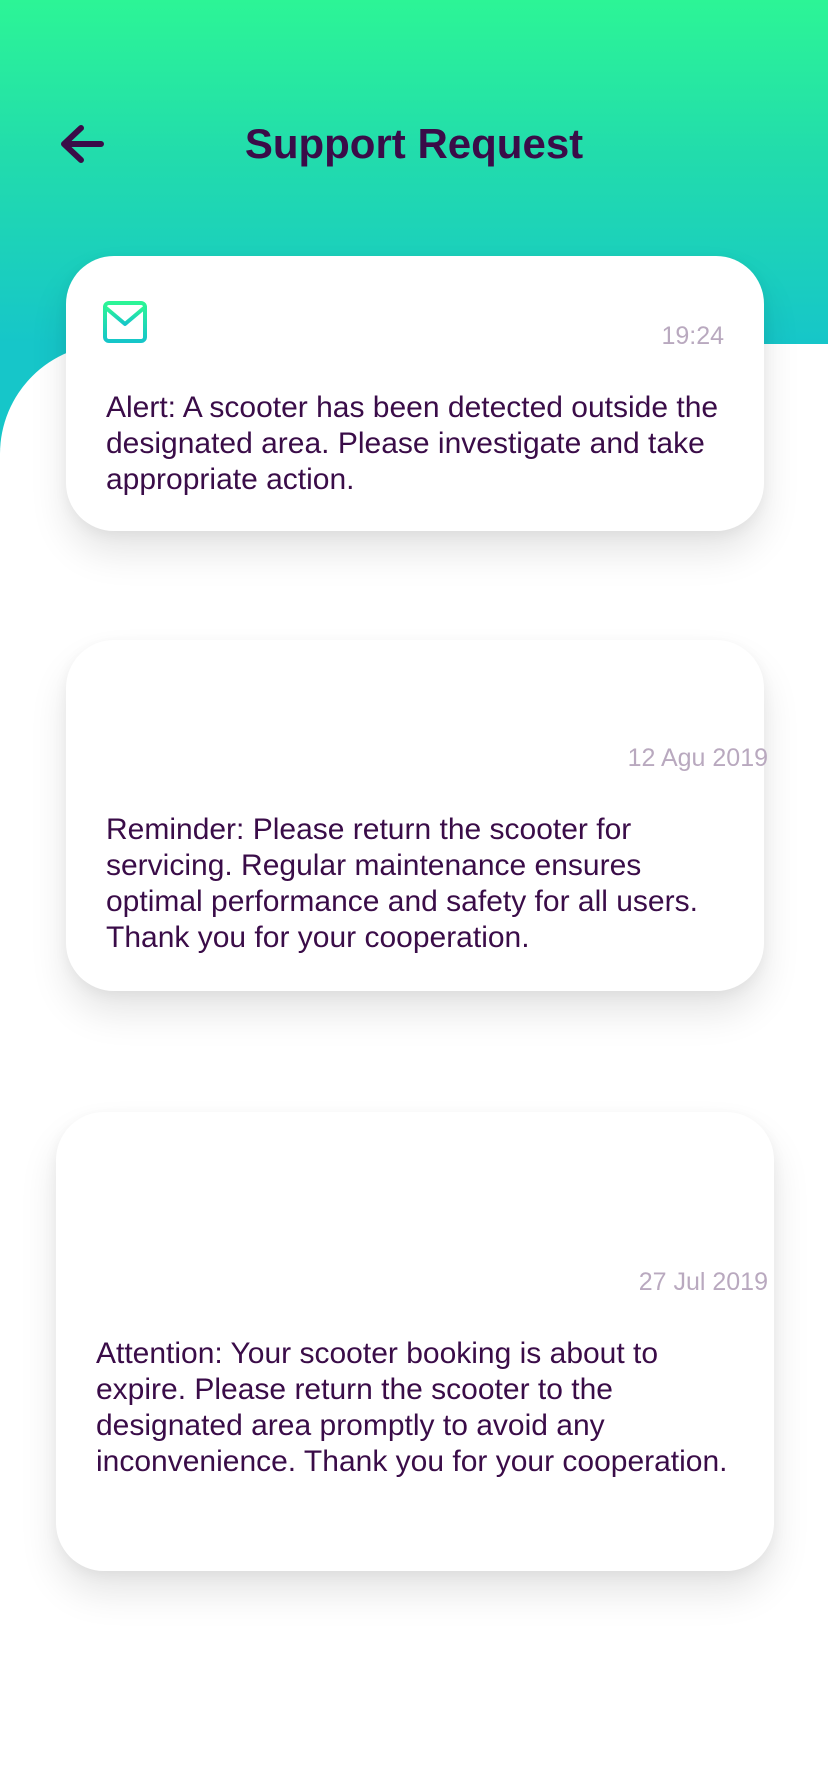 The width and height of the screenshot is (828, 1792). I want to click on message-time: 19:24, so click(692, 336).